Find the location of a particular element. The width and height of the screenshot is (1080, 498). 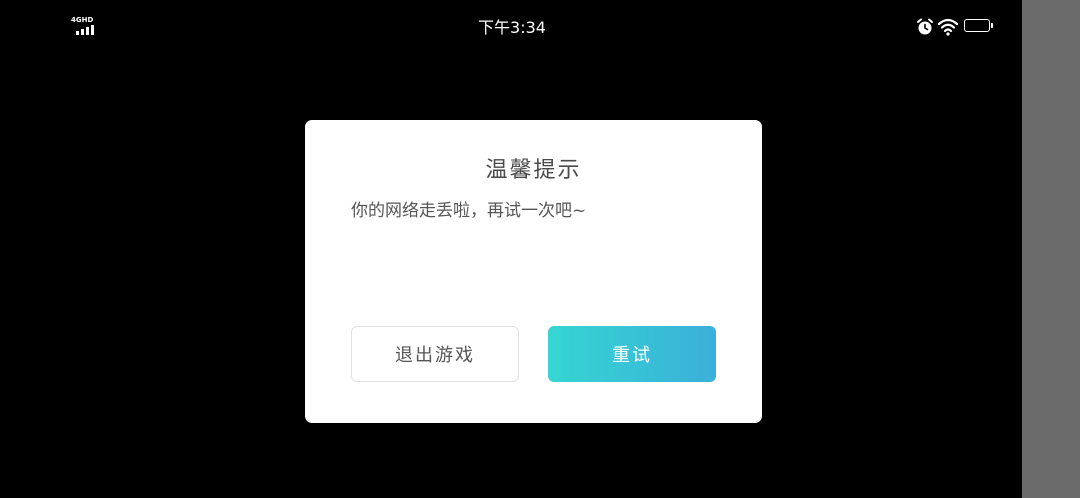

retry-button: 重试 is located at coordinates (632, 354).